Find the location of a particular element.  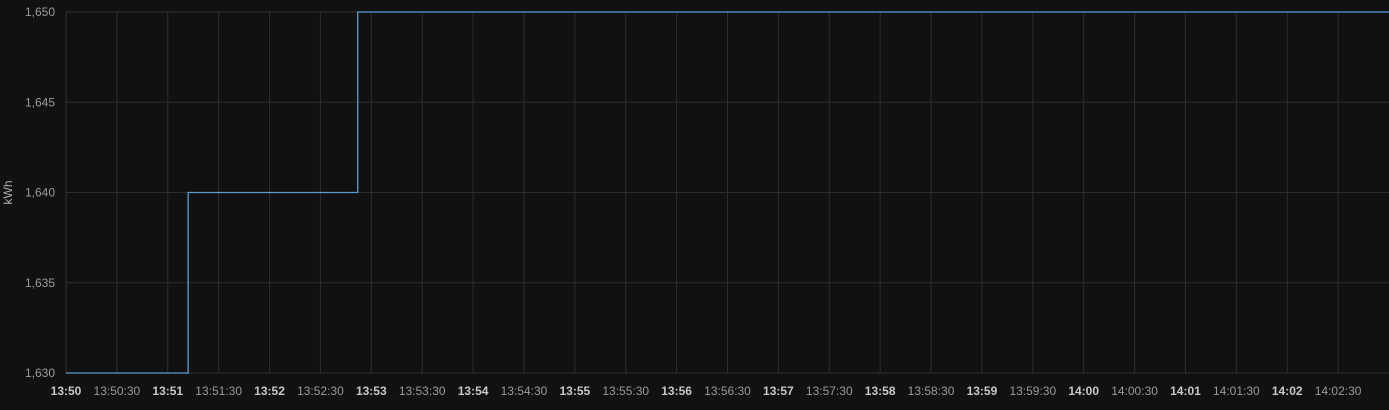

x-tick-label: 14:01 is located at coordinates (1185, 391).